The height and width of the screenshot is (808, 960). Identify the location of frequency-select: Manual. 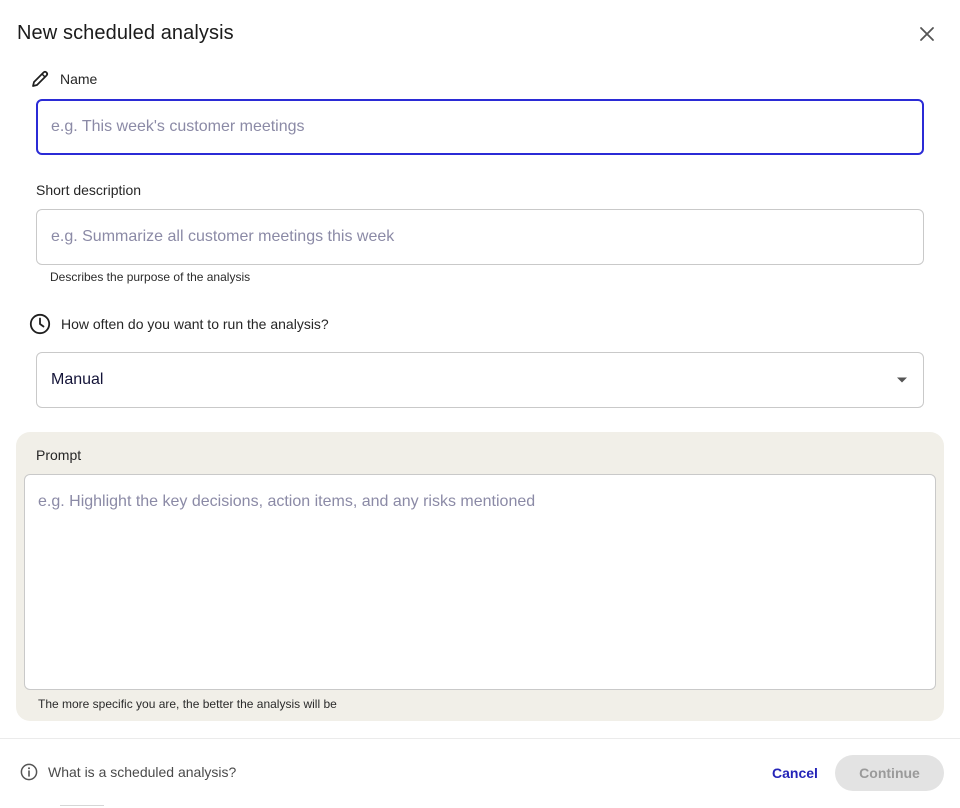
(480, 380).